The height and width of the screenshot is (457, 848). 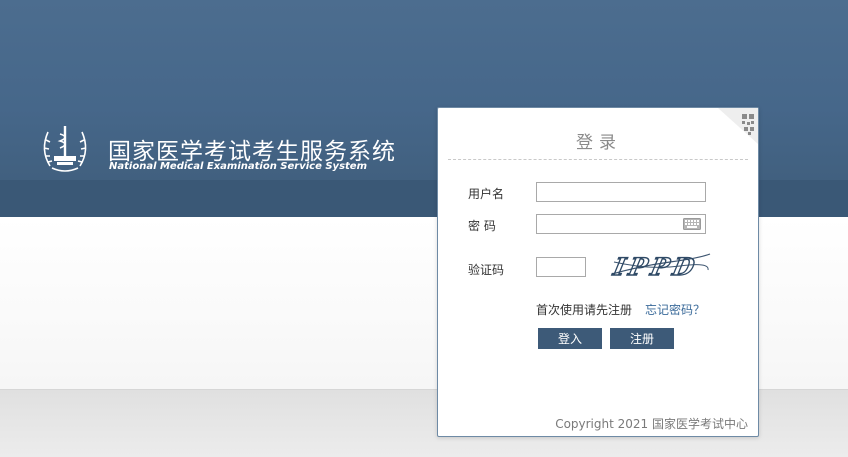 I want to click on register-button: 注册, so click(x=642, y=338).